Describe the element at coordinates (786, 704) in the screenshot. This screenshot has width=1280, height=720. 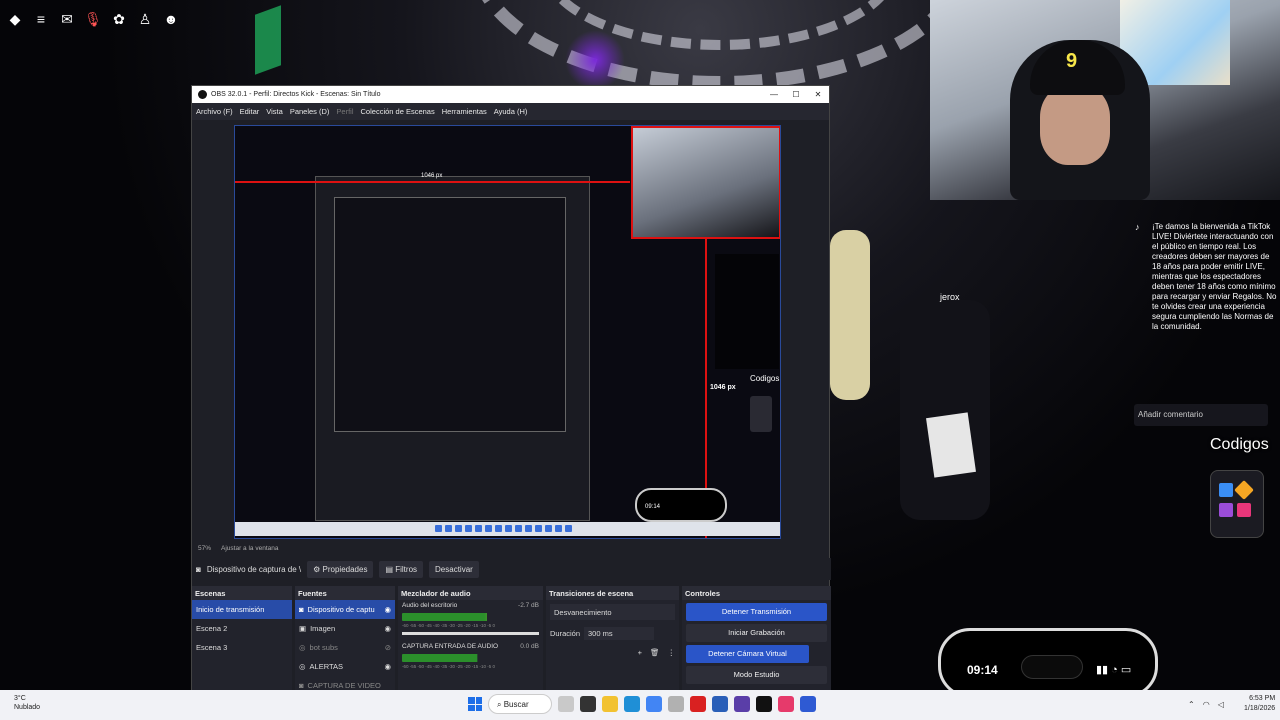
I see `tiktok-studio-icon` at that location.